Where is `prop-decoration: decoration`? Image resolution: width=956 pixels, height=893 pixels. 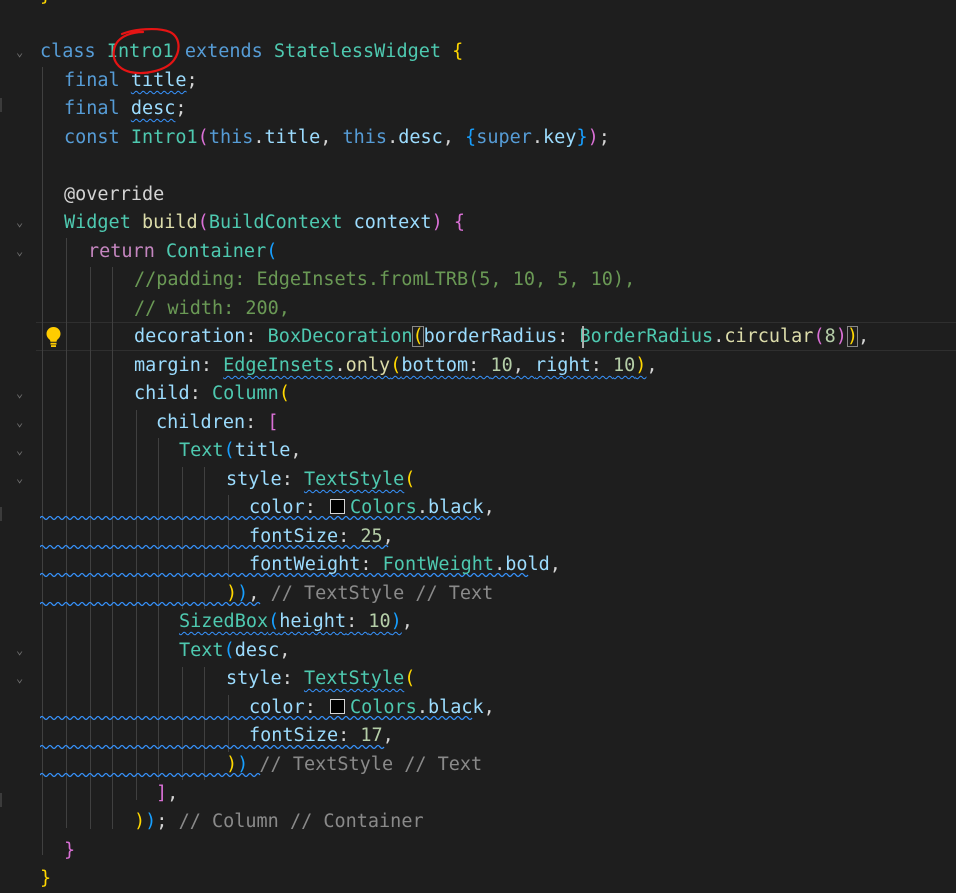 prop-decoration: decoration is located at coordinates (189, 336).